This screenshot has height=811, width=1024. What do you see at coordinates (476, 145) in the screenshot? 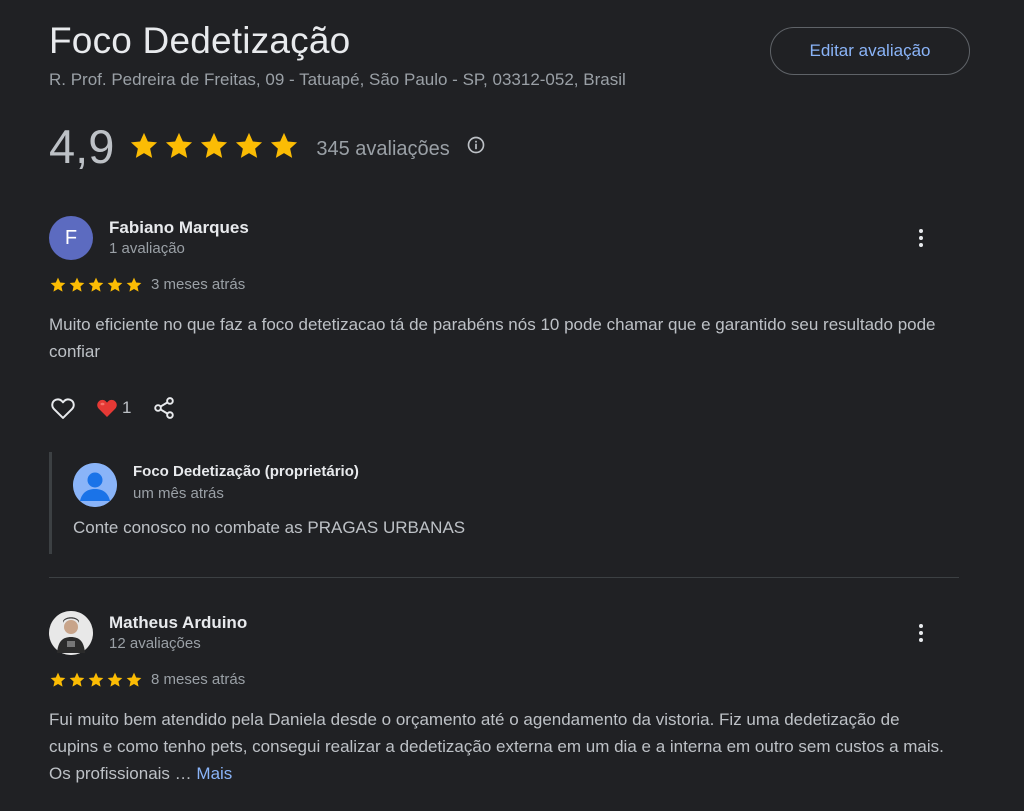
I see `info-icon` at bounding box center [476, 145].